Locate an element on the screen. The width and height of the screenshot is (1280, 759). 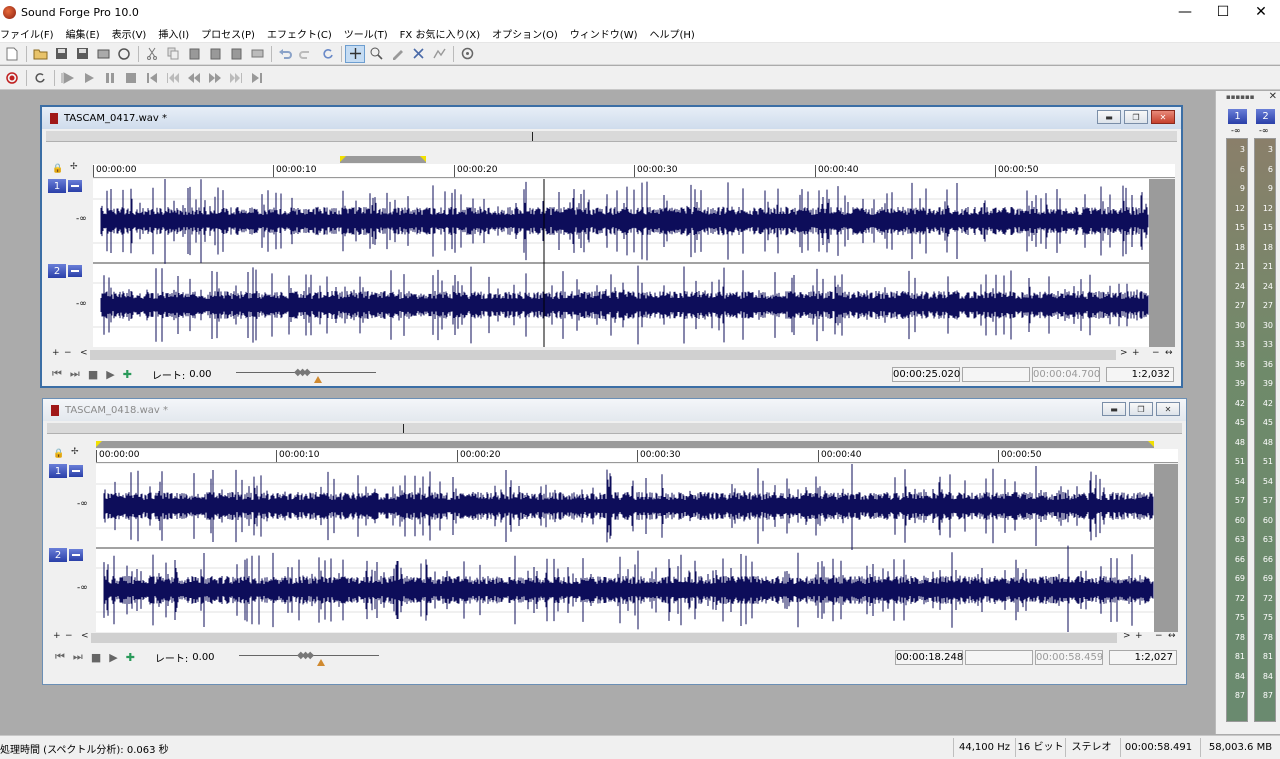
menu-insert: 挿入(I) is located at coordinates (173, 33).